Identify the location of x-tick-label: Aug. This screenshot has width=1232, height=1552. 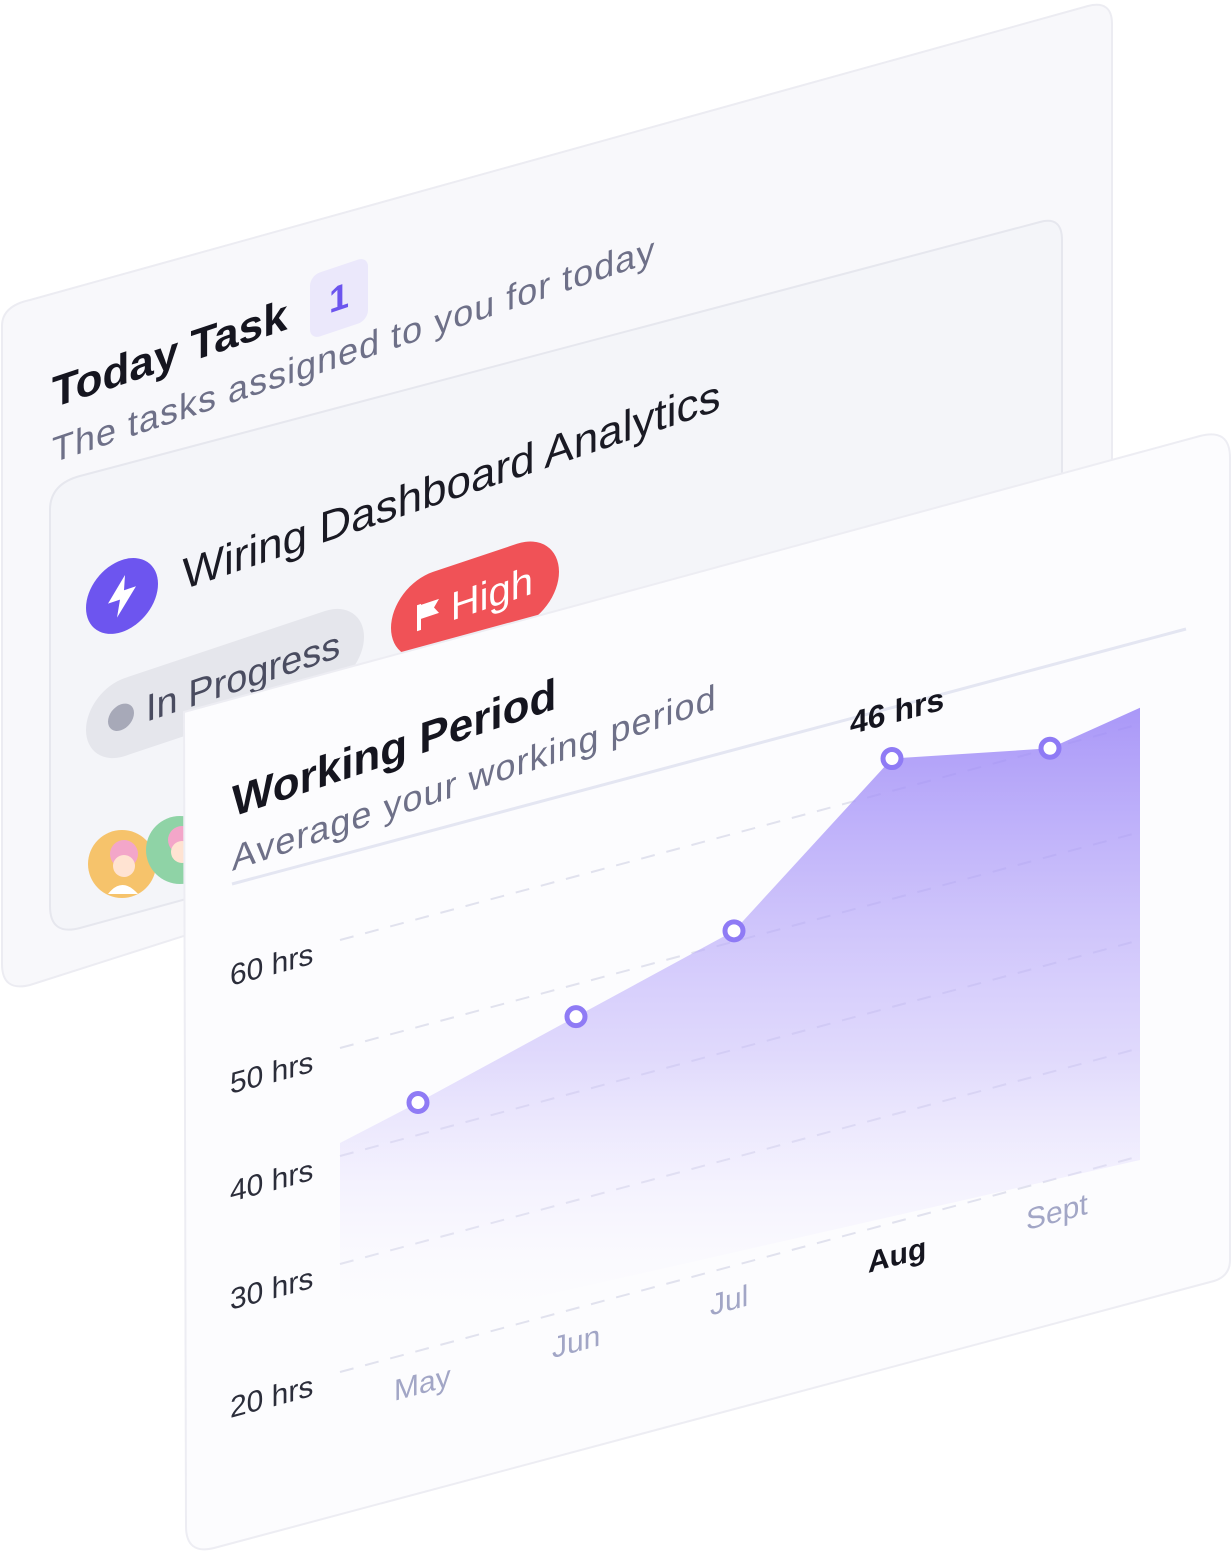
(897, 1255).